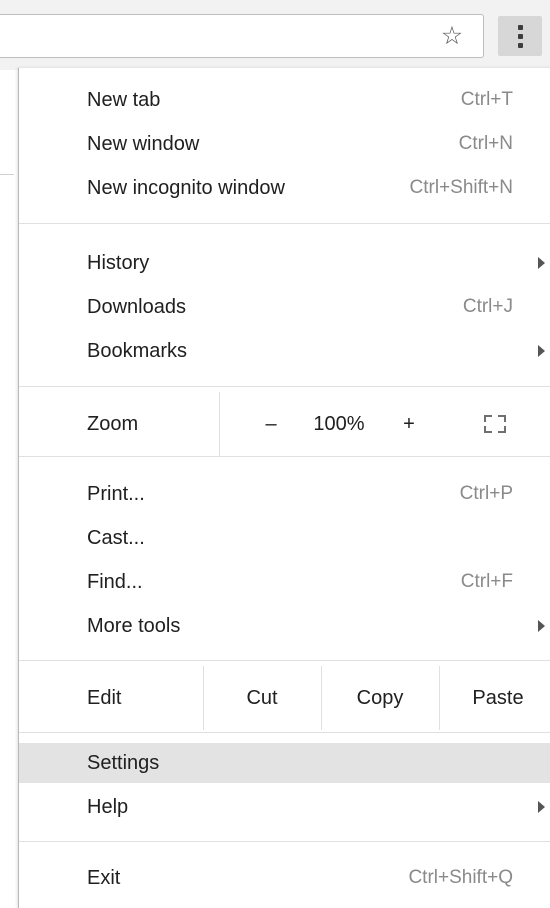  What do you see at coordinates (284, 144) in the screenshot?
I see `menu-item-new-window: New window Ctrl+N` at bounding box center [284, 144].